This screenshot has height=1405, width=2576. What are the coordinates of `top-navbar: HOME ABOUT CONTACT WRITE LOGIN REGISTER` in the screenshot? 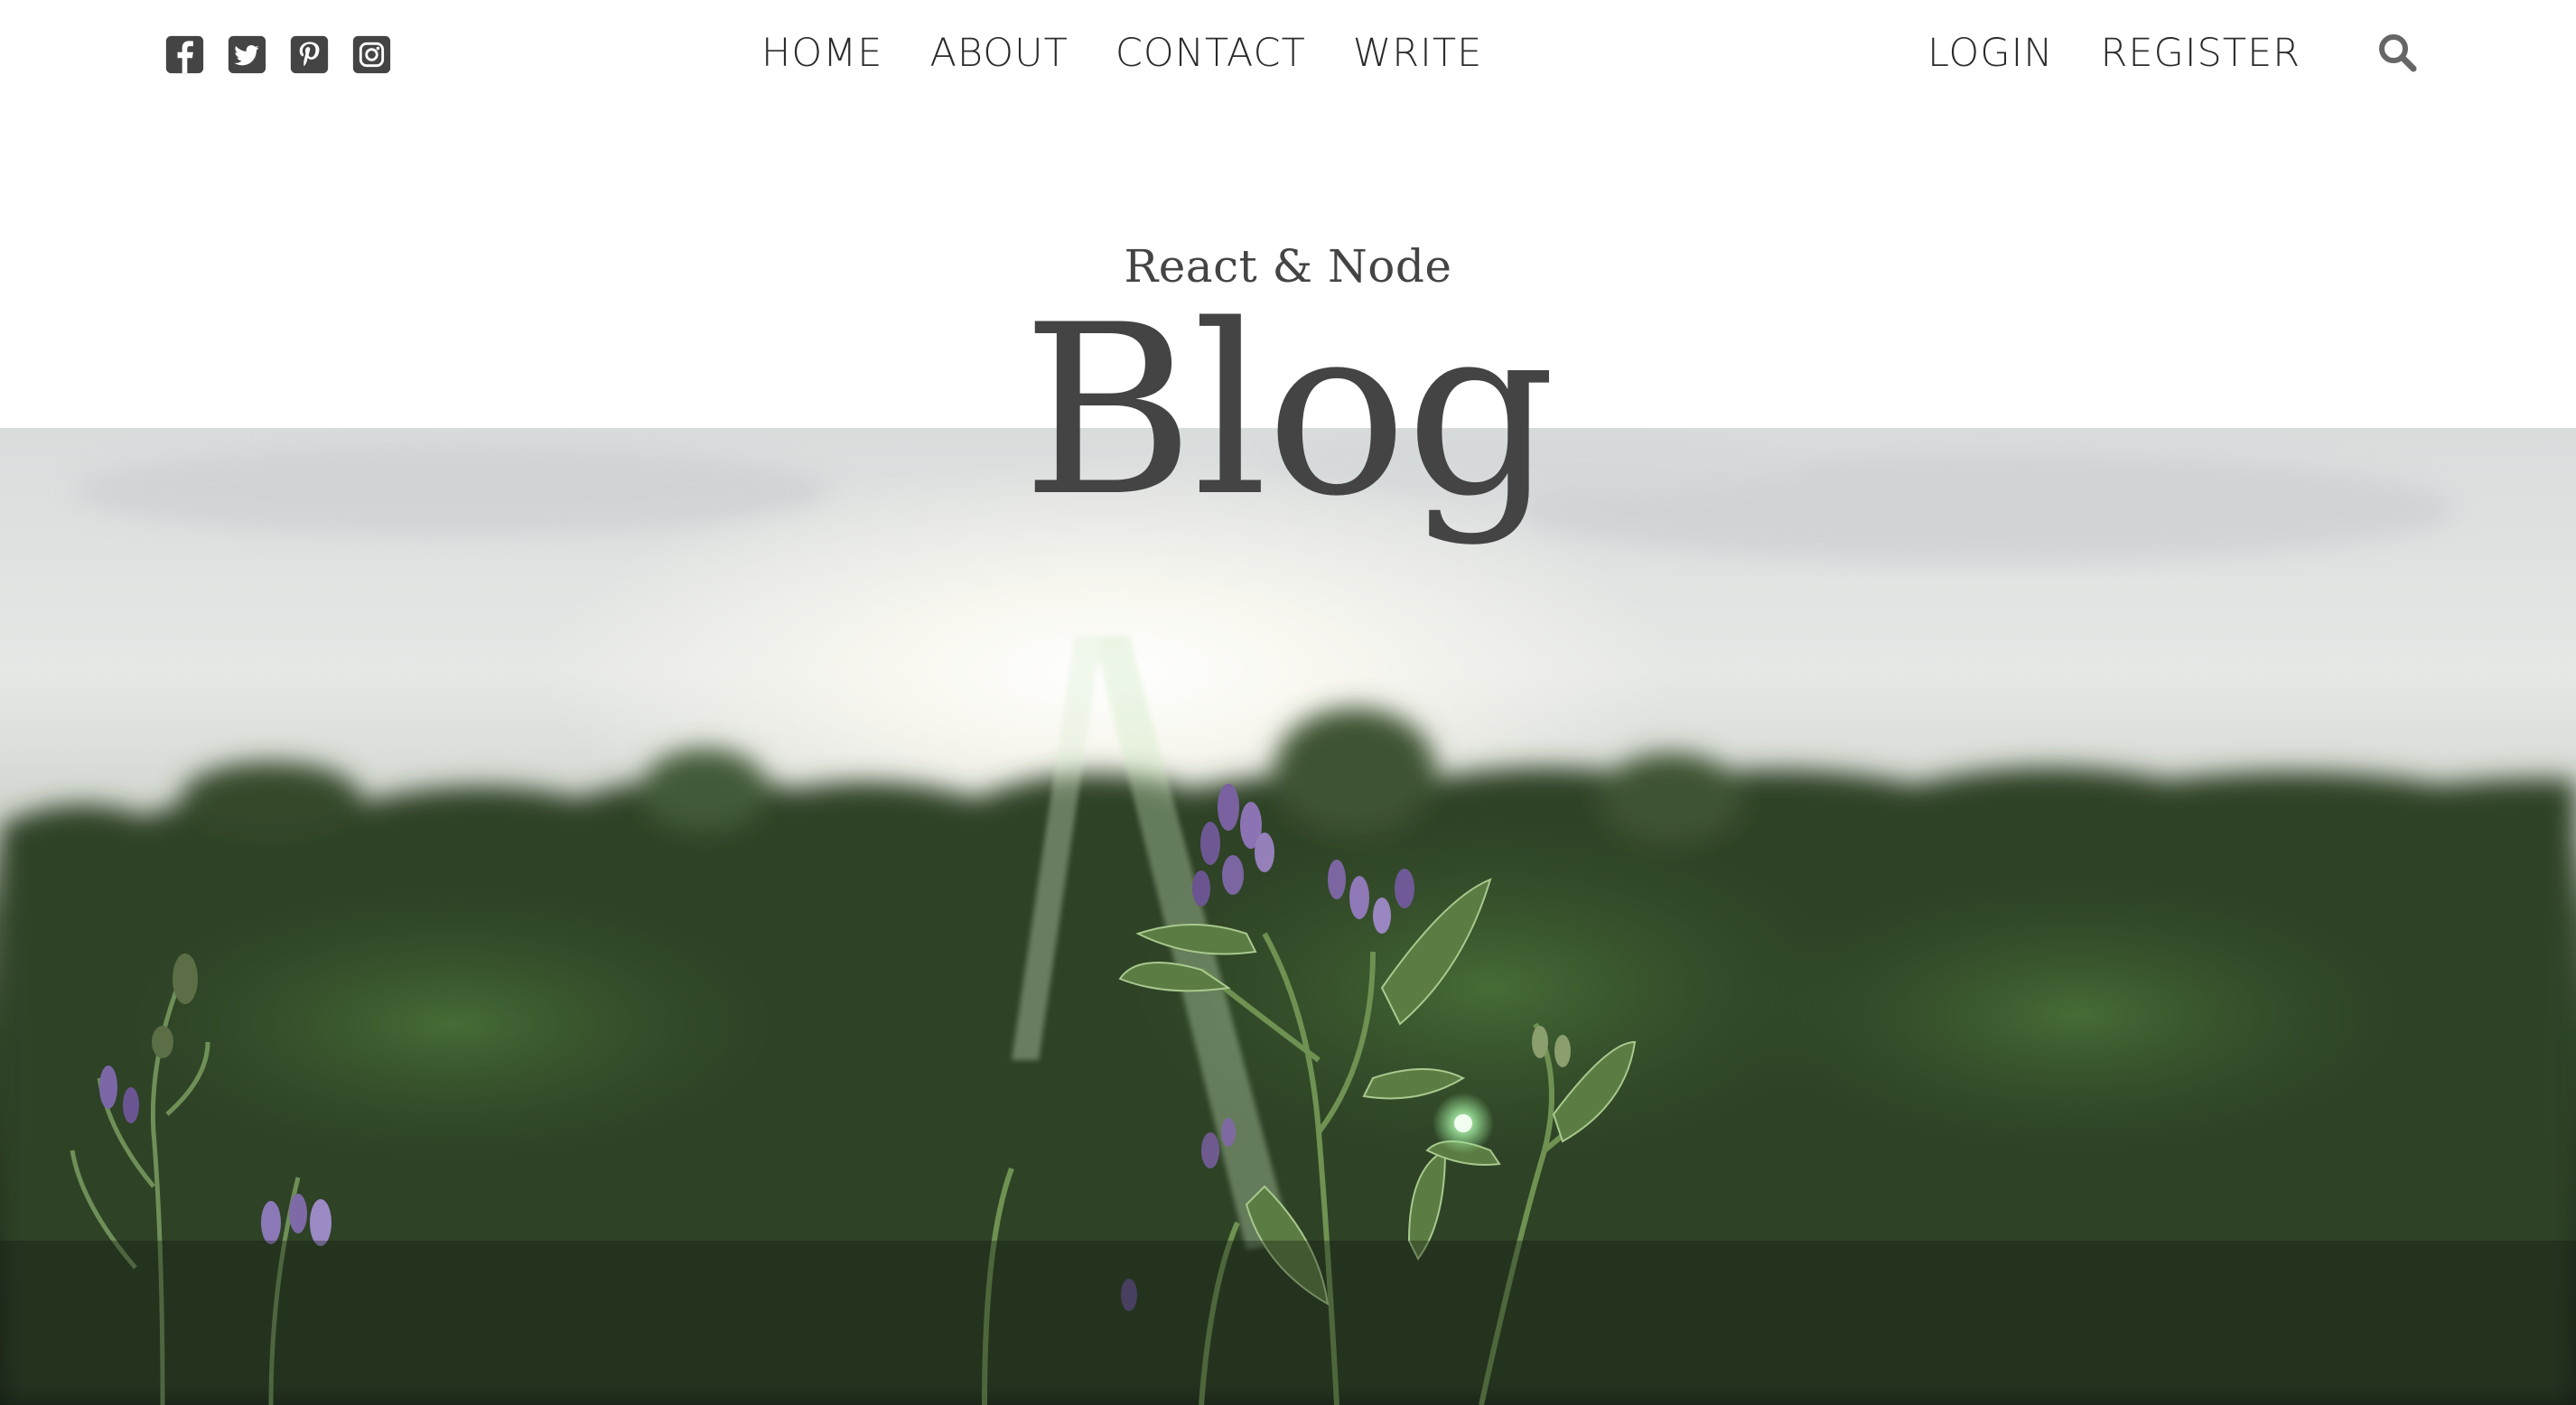 It's located at (1288, 54).